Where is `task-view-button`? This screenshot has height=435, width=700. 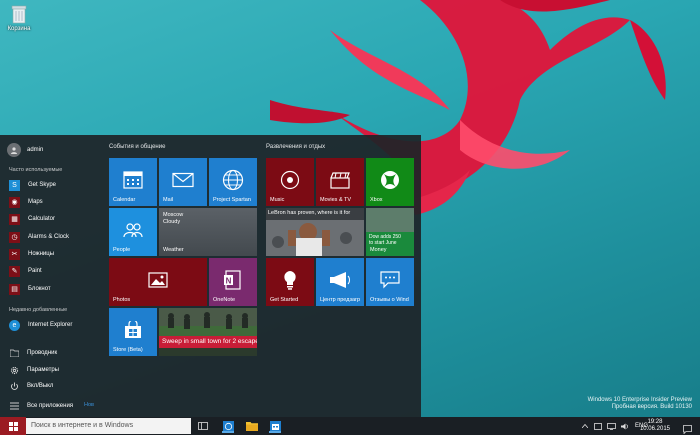
task-view-button is located at coordinates (203, 426).